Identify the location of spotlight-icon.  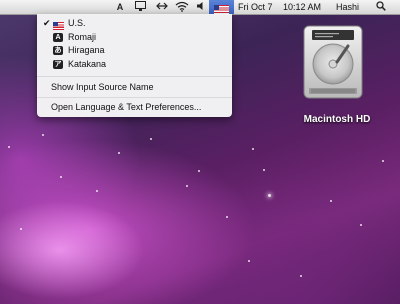
(381, 7).